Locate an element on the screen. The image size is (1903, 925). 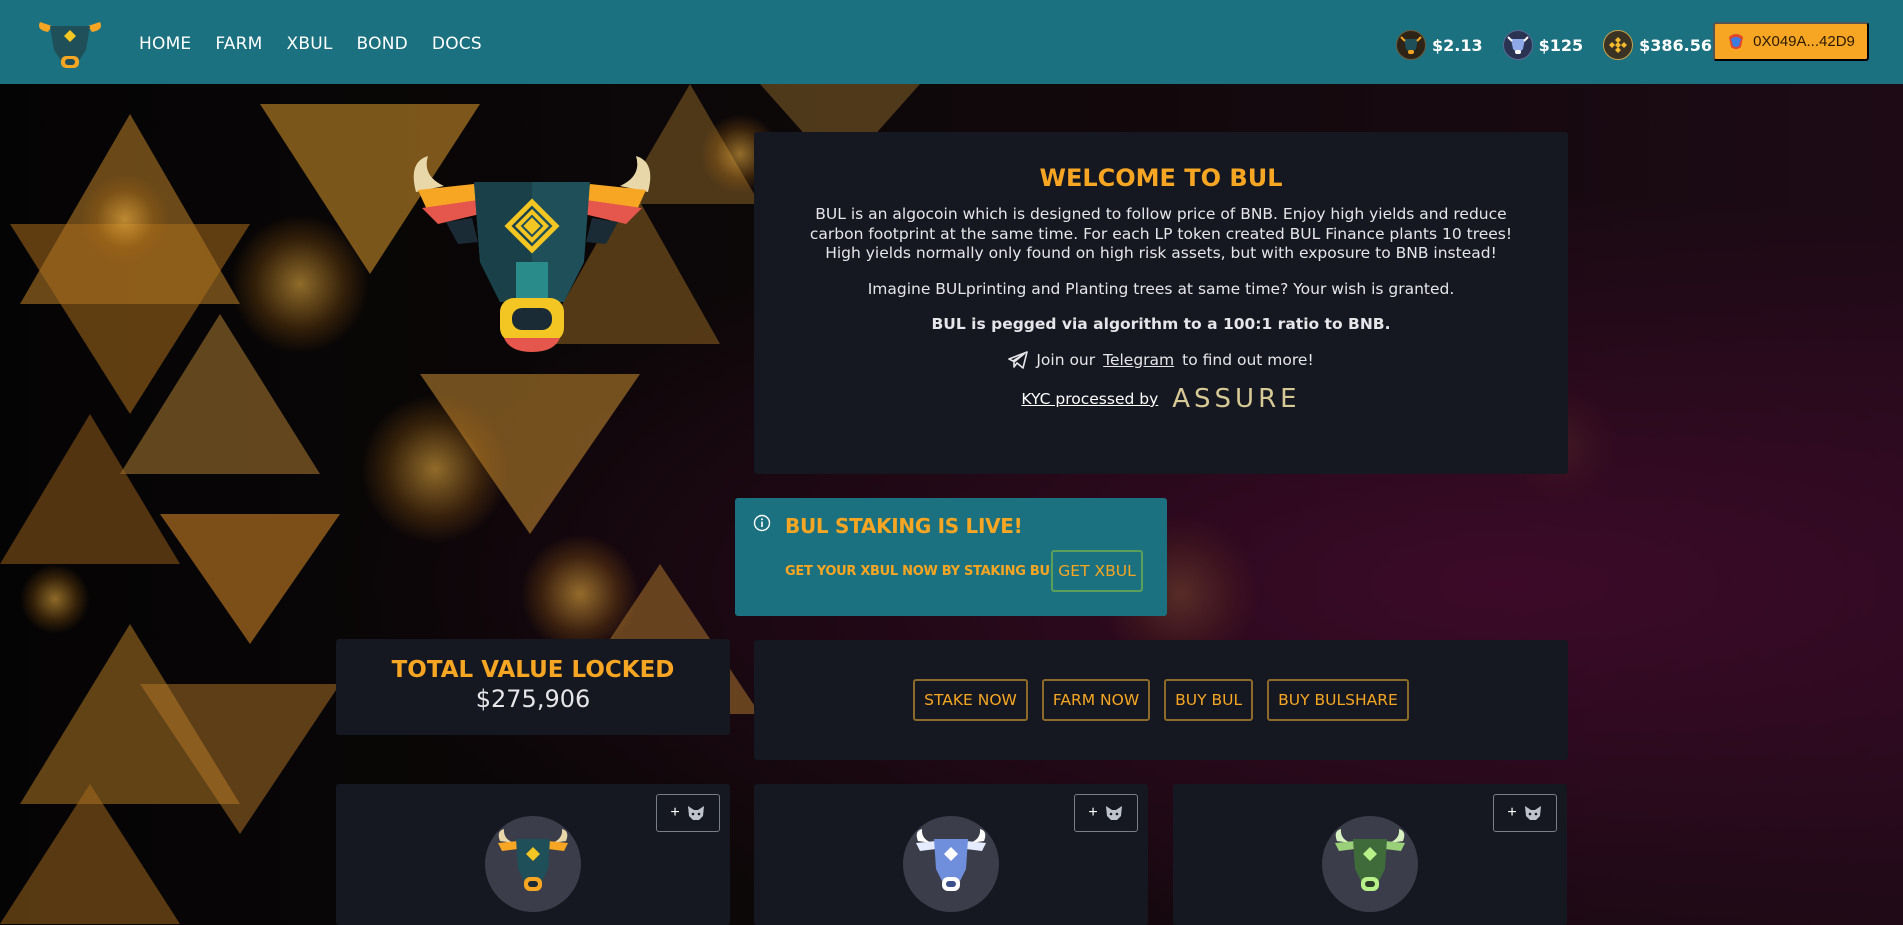
bulshare-token-logo is located at coordinates (951, 864).